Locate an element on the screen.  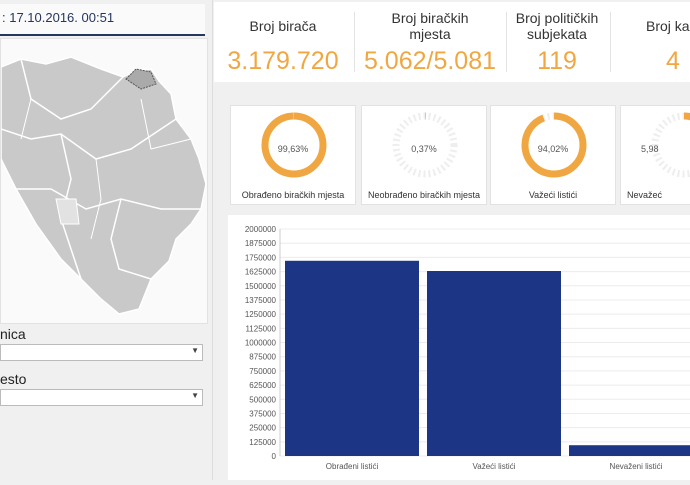
y-tick-label: 125000 is located at coordinates (262, 442).